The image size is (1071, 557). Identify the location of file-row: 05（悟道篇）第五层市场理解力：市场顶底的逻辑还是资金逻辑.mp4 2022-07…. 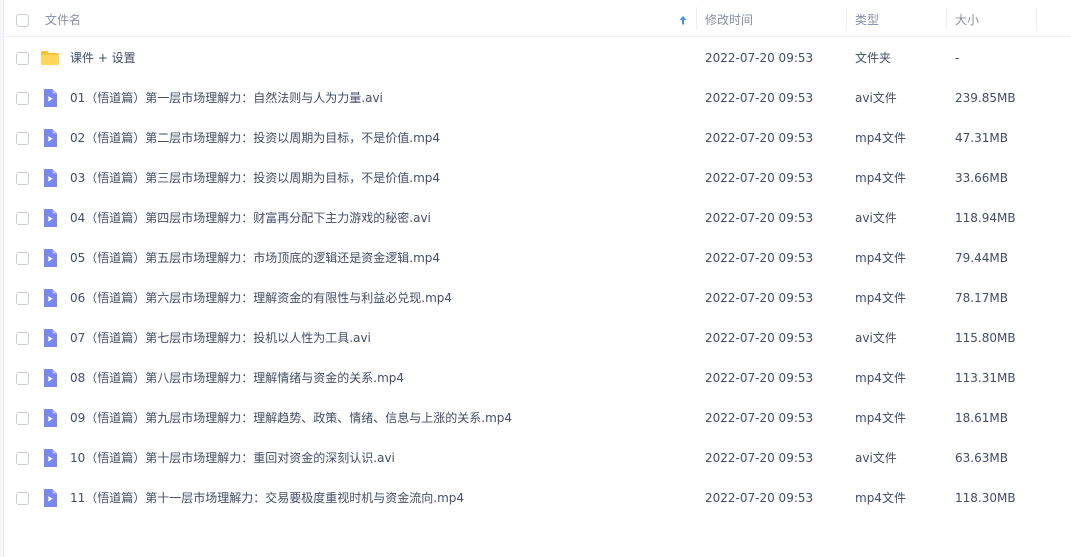
(537, 258).